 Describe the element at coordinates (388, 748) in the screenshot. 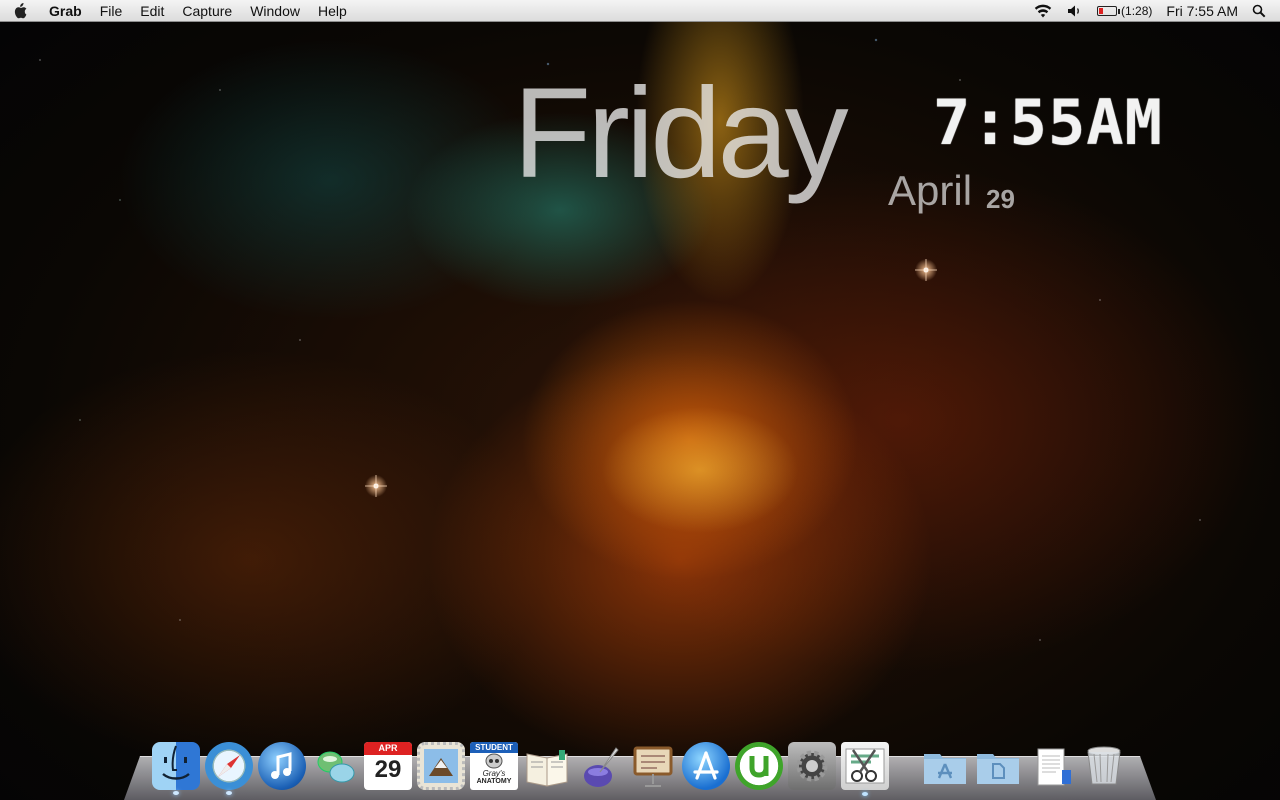

I see `calendar-month: APR` at that location.